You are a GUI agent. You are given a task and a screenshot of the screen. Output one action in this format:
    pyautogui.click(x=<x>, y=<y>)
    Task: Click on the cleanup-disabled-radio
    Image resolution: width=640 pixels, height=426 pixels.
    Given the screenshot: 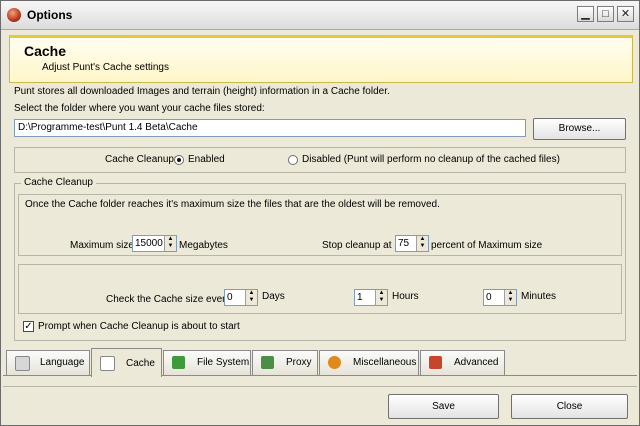 What is the action you would take?
    pyautogui.click(x=293, y=160)
    